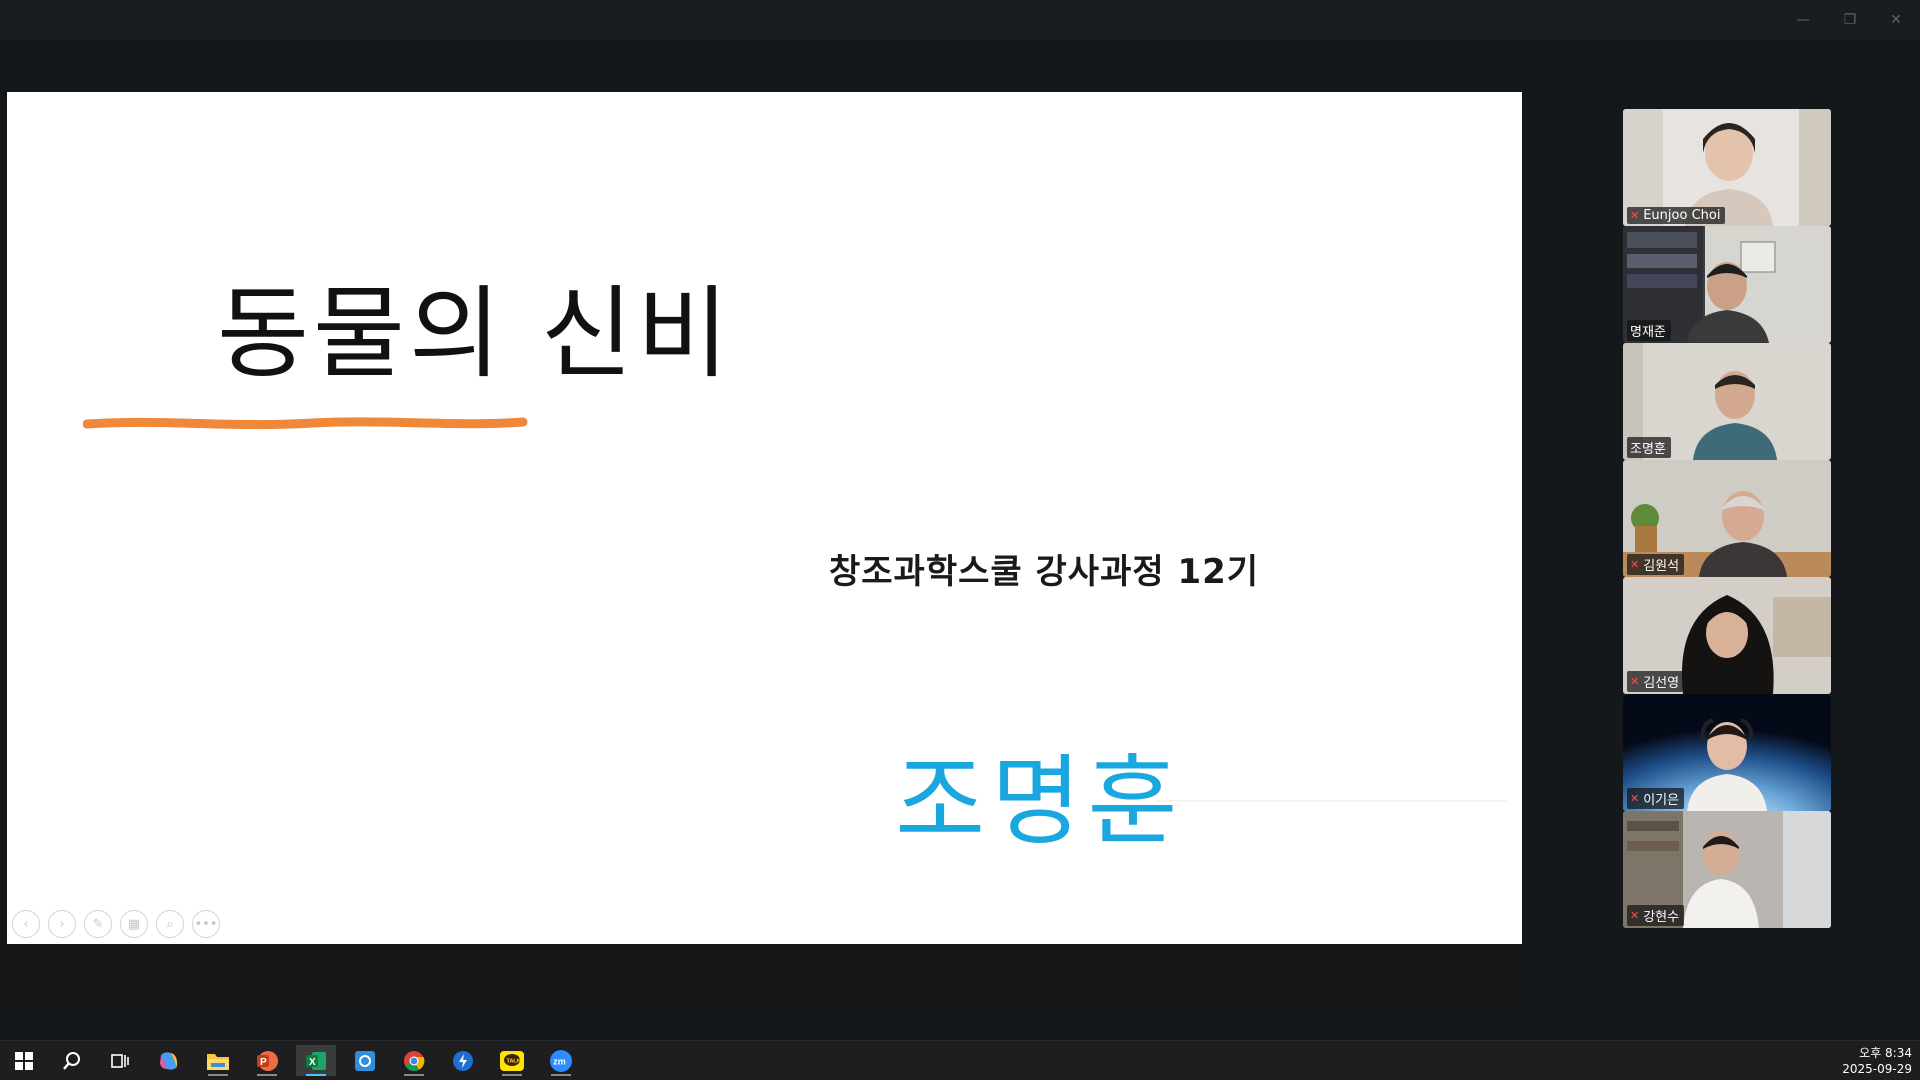  Describe the element at coordinates (312, 1062) in the screenshot. I see `svg-text: X` at that location.